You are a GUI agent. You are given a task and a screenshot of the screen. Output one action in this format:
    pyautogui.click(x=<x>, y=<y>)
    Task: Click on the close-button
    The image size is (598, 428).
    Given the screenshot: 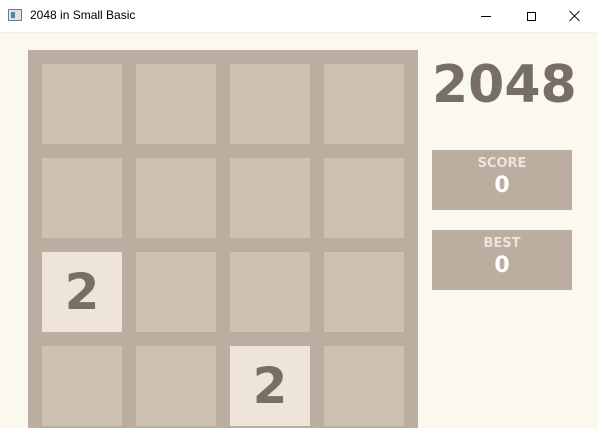 What is the action you would take?
    pyautogui.click(x=575, y=16)
    